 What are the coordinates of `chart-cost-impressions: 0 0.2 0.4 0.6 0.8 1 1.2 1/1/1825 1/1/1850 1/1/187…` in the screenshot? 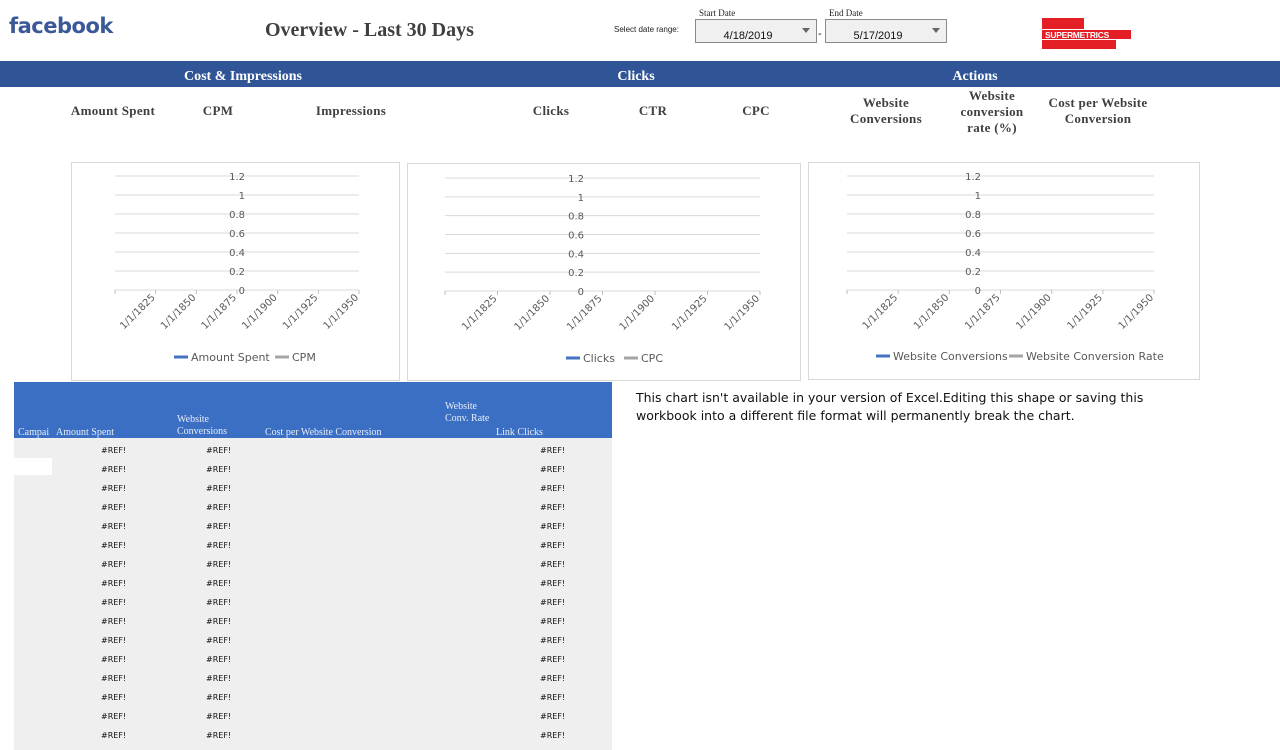 It's located at (235, 271).